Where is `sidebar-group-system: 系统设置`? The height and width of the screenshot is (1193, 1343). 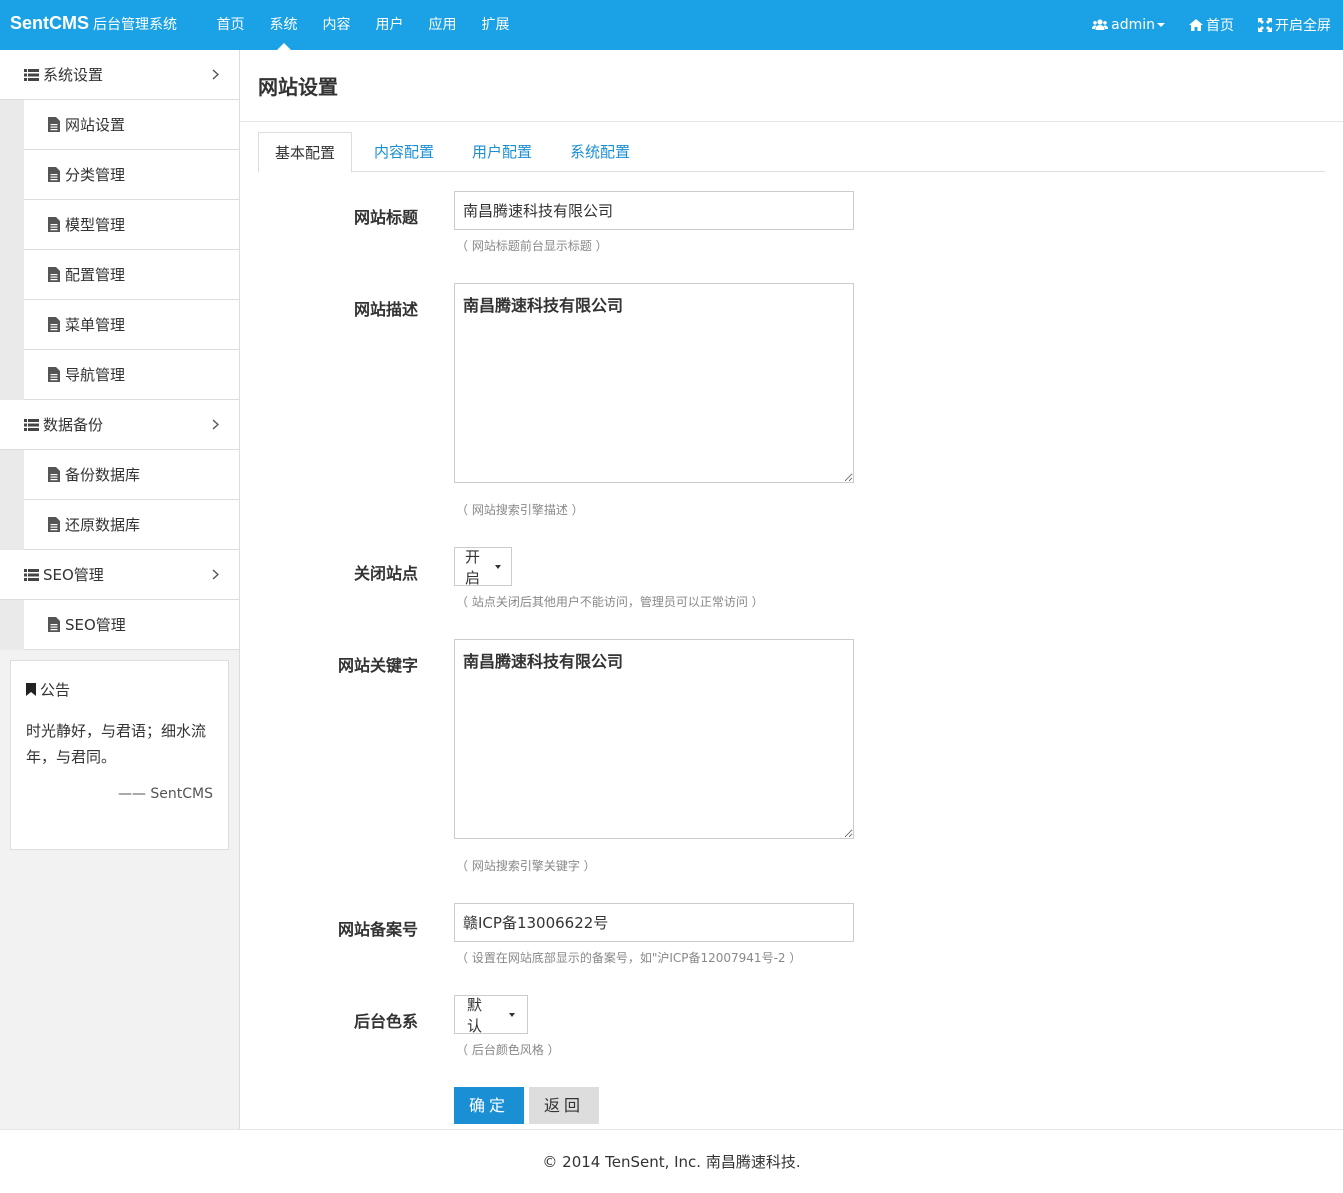 sidebar-group-system: 系统设置 is located at coordinates (119, 75).